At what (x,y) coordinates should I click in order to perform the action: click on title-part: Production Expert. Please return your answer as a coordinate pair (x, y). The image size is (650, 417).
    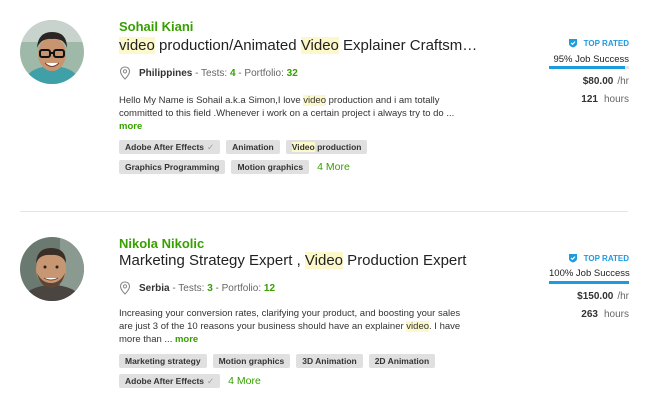
    Looking at the image, I should click on (405, 260).